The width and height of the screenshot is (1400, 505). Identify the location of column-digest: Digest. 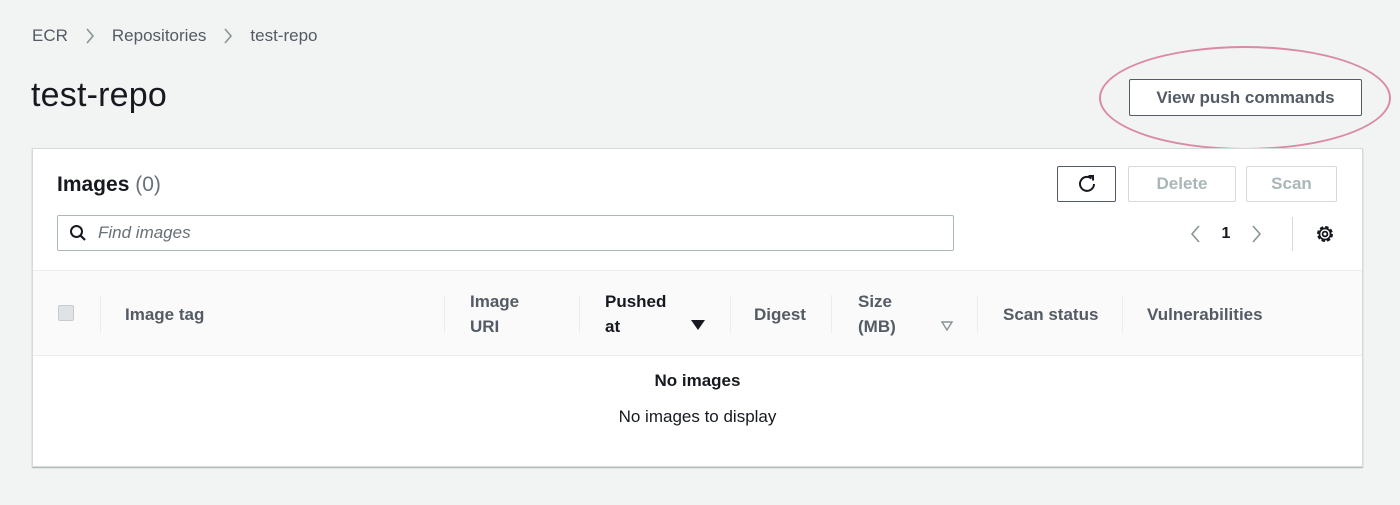
(780, 314).